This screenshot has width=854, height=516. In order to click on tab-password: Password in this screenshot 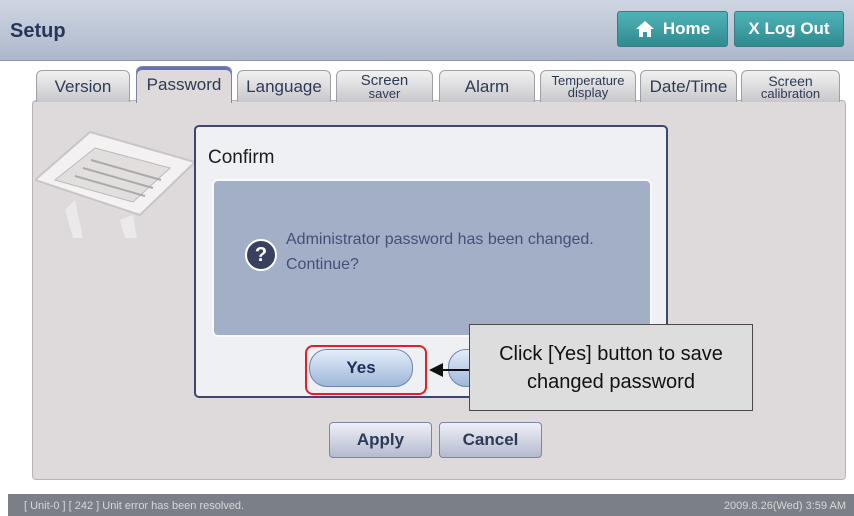, I will do `click(184, 84)`.